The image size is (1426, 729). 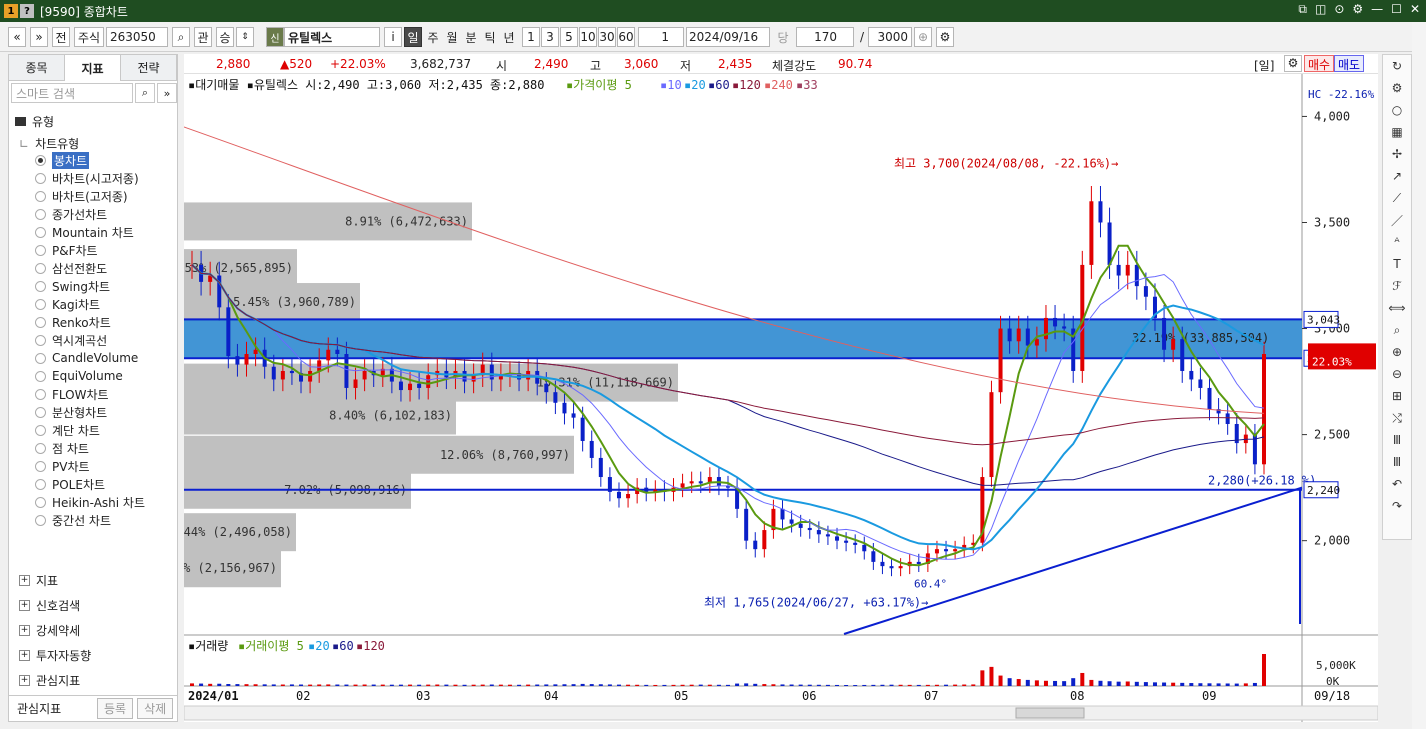 I want to click on sell-button: 매도, so click(x=1349, y=63).